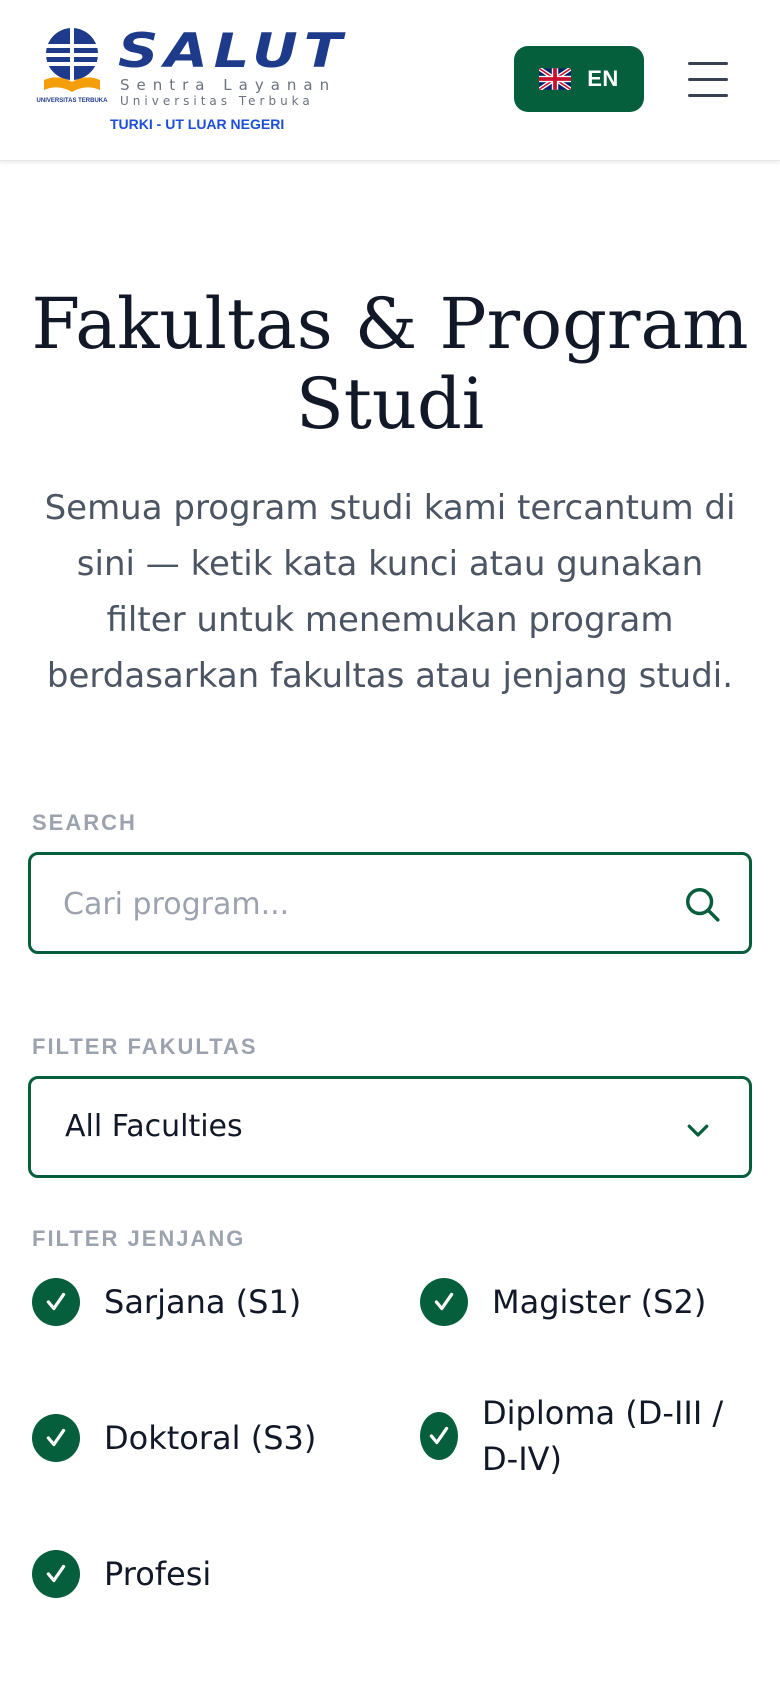  I want to click on search-icon, so click(702, 904).